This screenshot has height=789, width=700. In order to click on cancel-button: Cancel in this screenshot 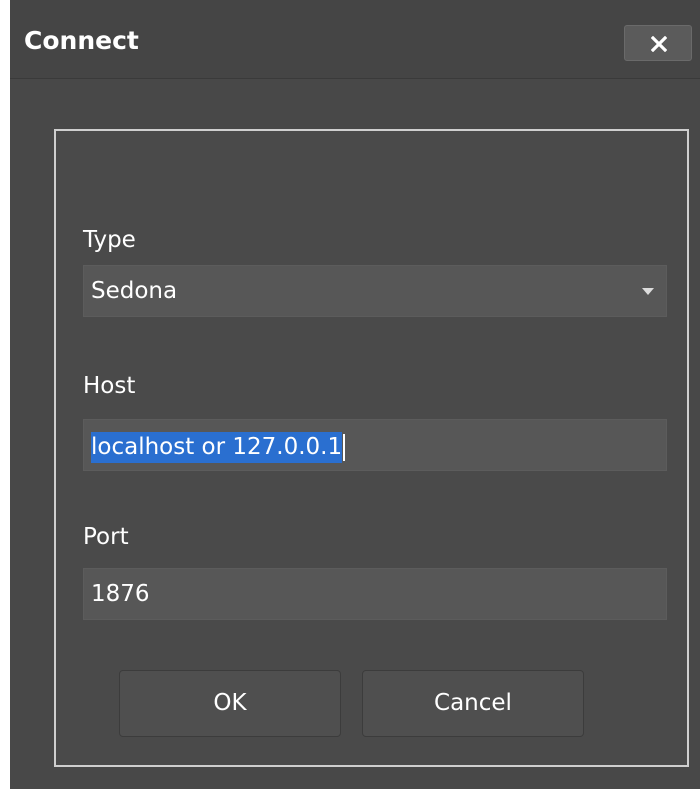, I will do `click(473, 703)`.